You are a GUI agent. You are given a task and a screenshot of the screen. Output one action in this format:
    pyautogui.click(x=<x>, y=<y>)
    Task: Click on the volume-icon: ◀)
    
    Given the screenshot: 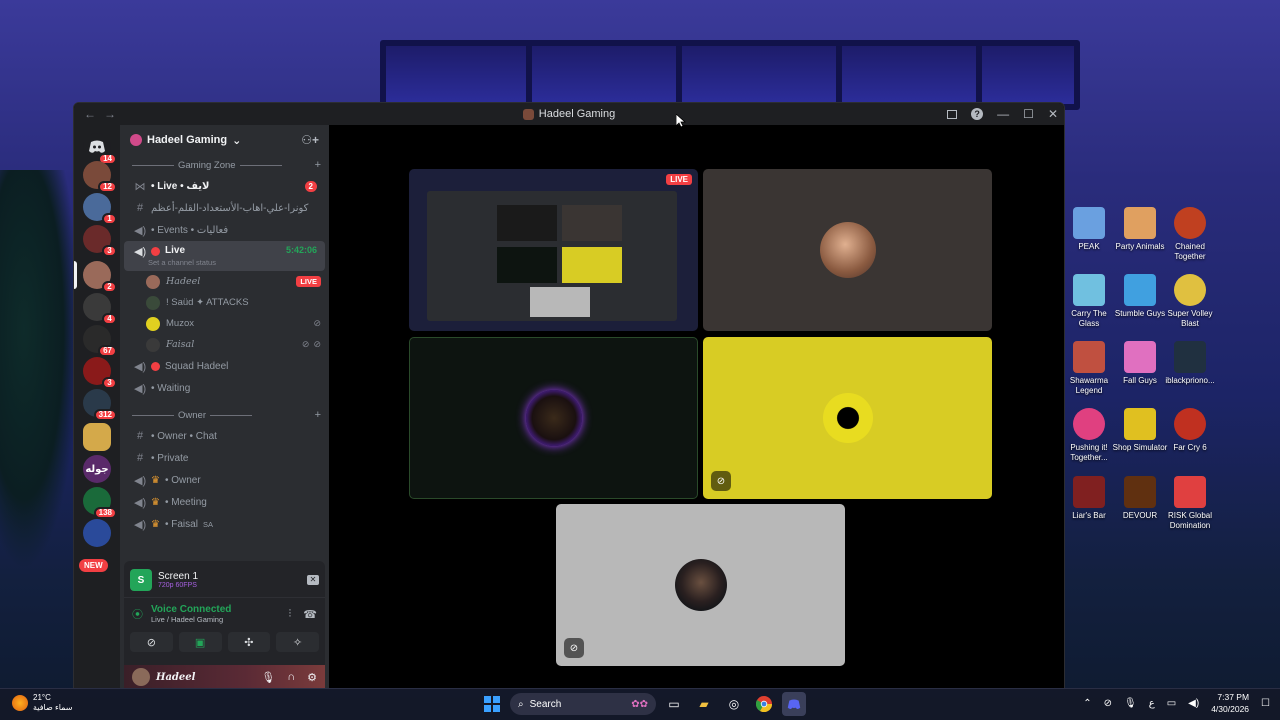 What is the action you would take?
    pyautogui.click(x=1193, y=703)
    